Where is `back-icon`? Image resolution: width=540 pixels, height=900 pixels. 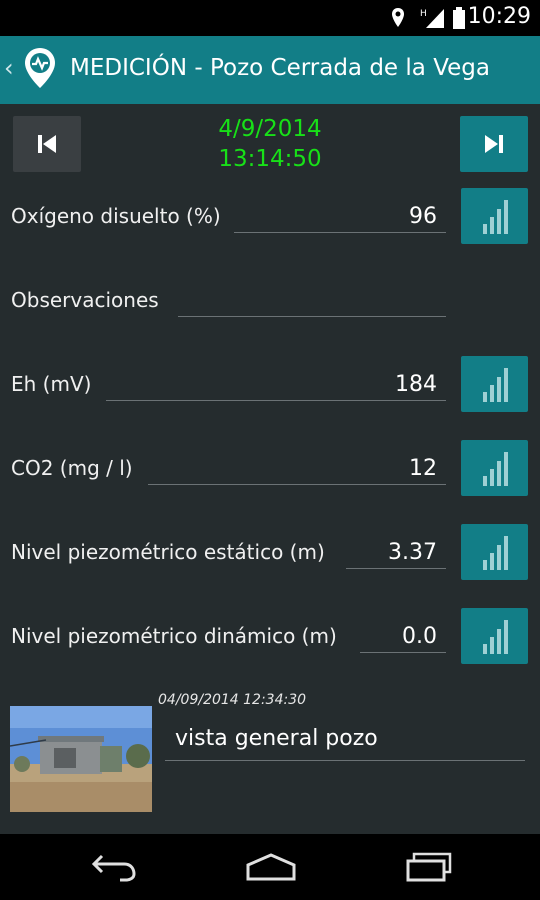
back-icon is located at coordinates (114, 867).